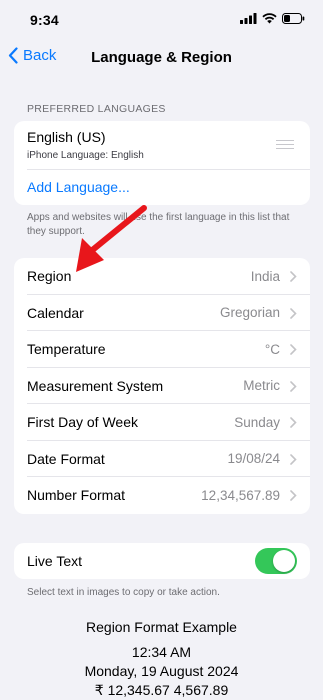 The image size is (323, 700). I want to click on status-icons, so click(272, 18).